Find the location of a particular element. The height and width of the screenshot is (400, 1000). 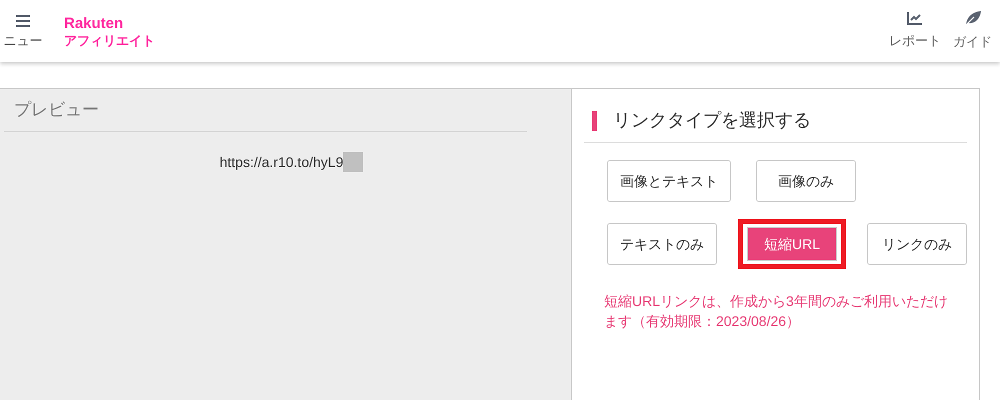

preview-title: プレビュー is located at coordinates (265, 114).